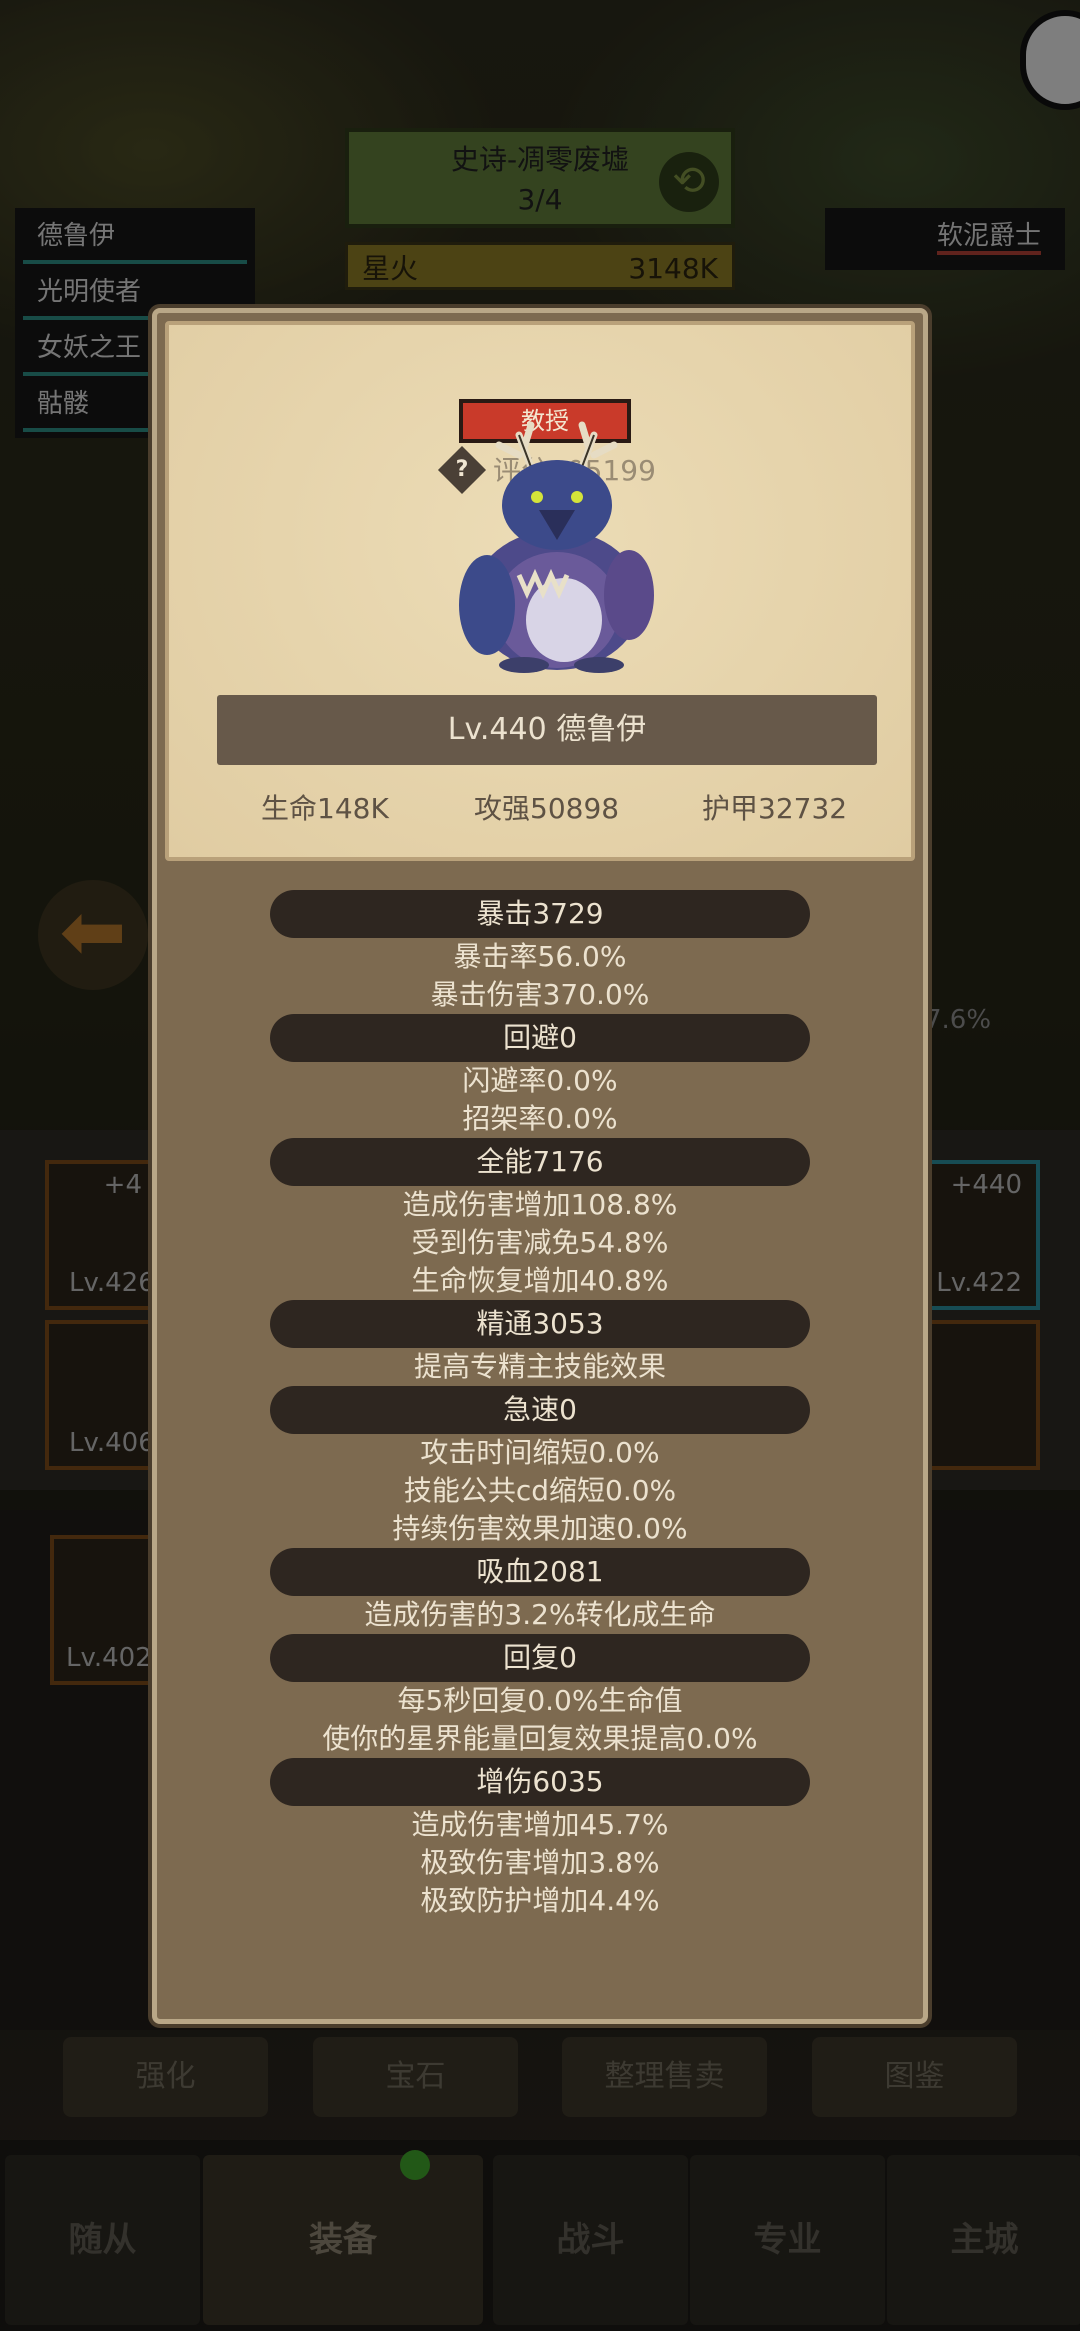  I want to click on section-line: 极致伤害增加3.8%, so click(540, 1862).